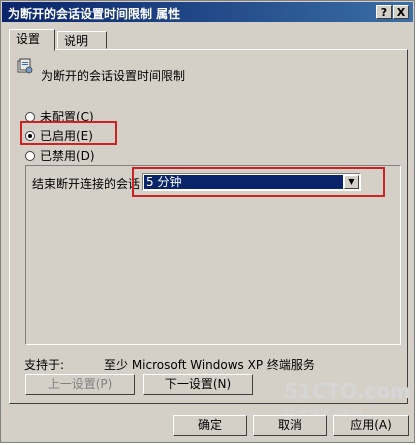  What do you see at coordinates (30, 155) in the screenshot?
I see `radio-disabled-circle` at bounding box center [30, 155].